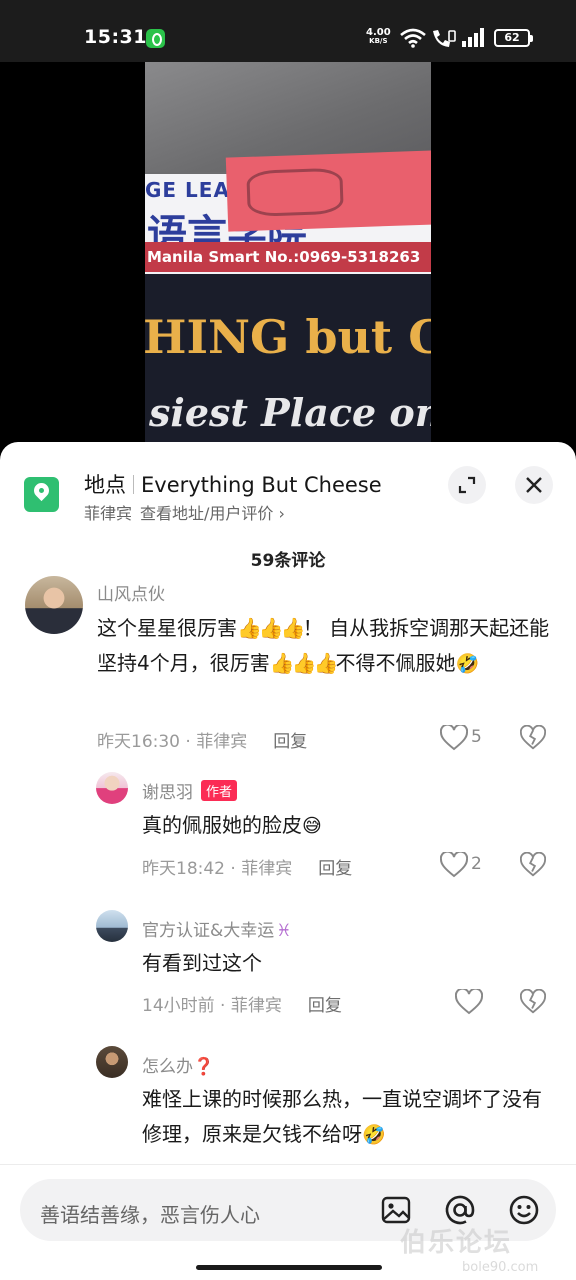  What do you see at coordinates (378, 41) in the screenshot?
I see `network-speed-unit: KB/S` at bounding box center [378, 41].